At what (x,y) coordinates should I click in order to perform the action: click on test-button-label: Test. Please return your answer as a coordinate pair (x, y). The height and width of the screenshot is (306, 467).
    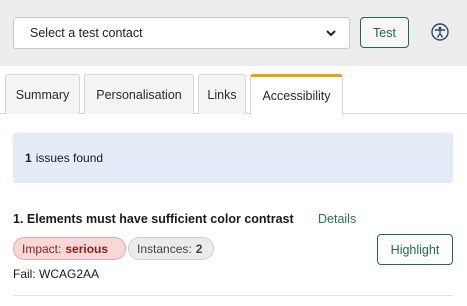
    Looking at the image, I should click on (384, 32).